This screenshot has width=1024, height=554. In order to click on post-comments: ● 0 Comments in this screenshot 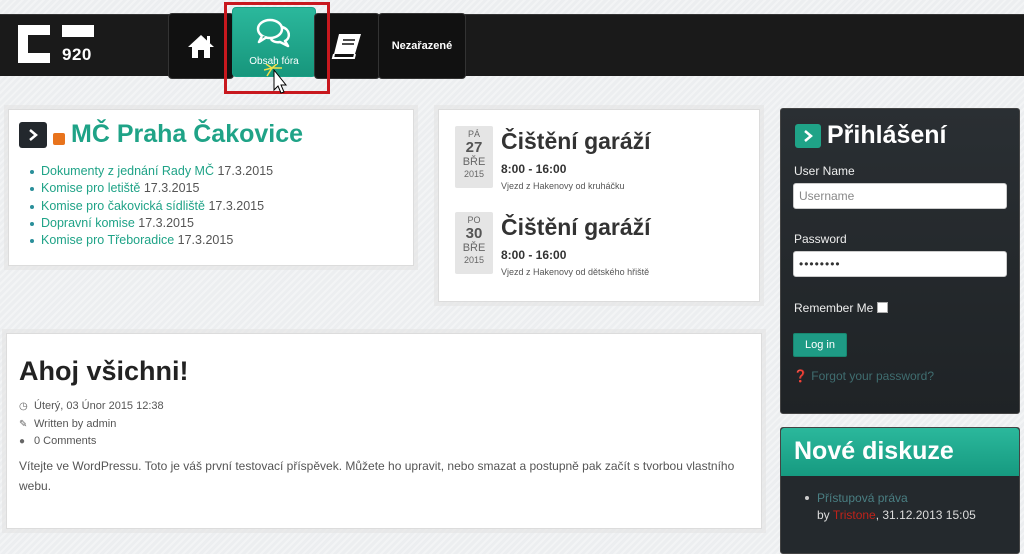, I will do `click(57, 441)`.